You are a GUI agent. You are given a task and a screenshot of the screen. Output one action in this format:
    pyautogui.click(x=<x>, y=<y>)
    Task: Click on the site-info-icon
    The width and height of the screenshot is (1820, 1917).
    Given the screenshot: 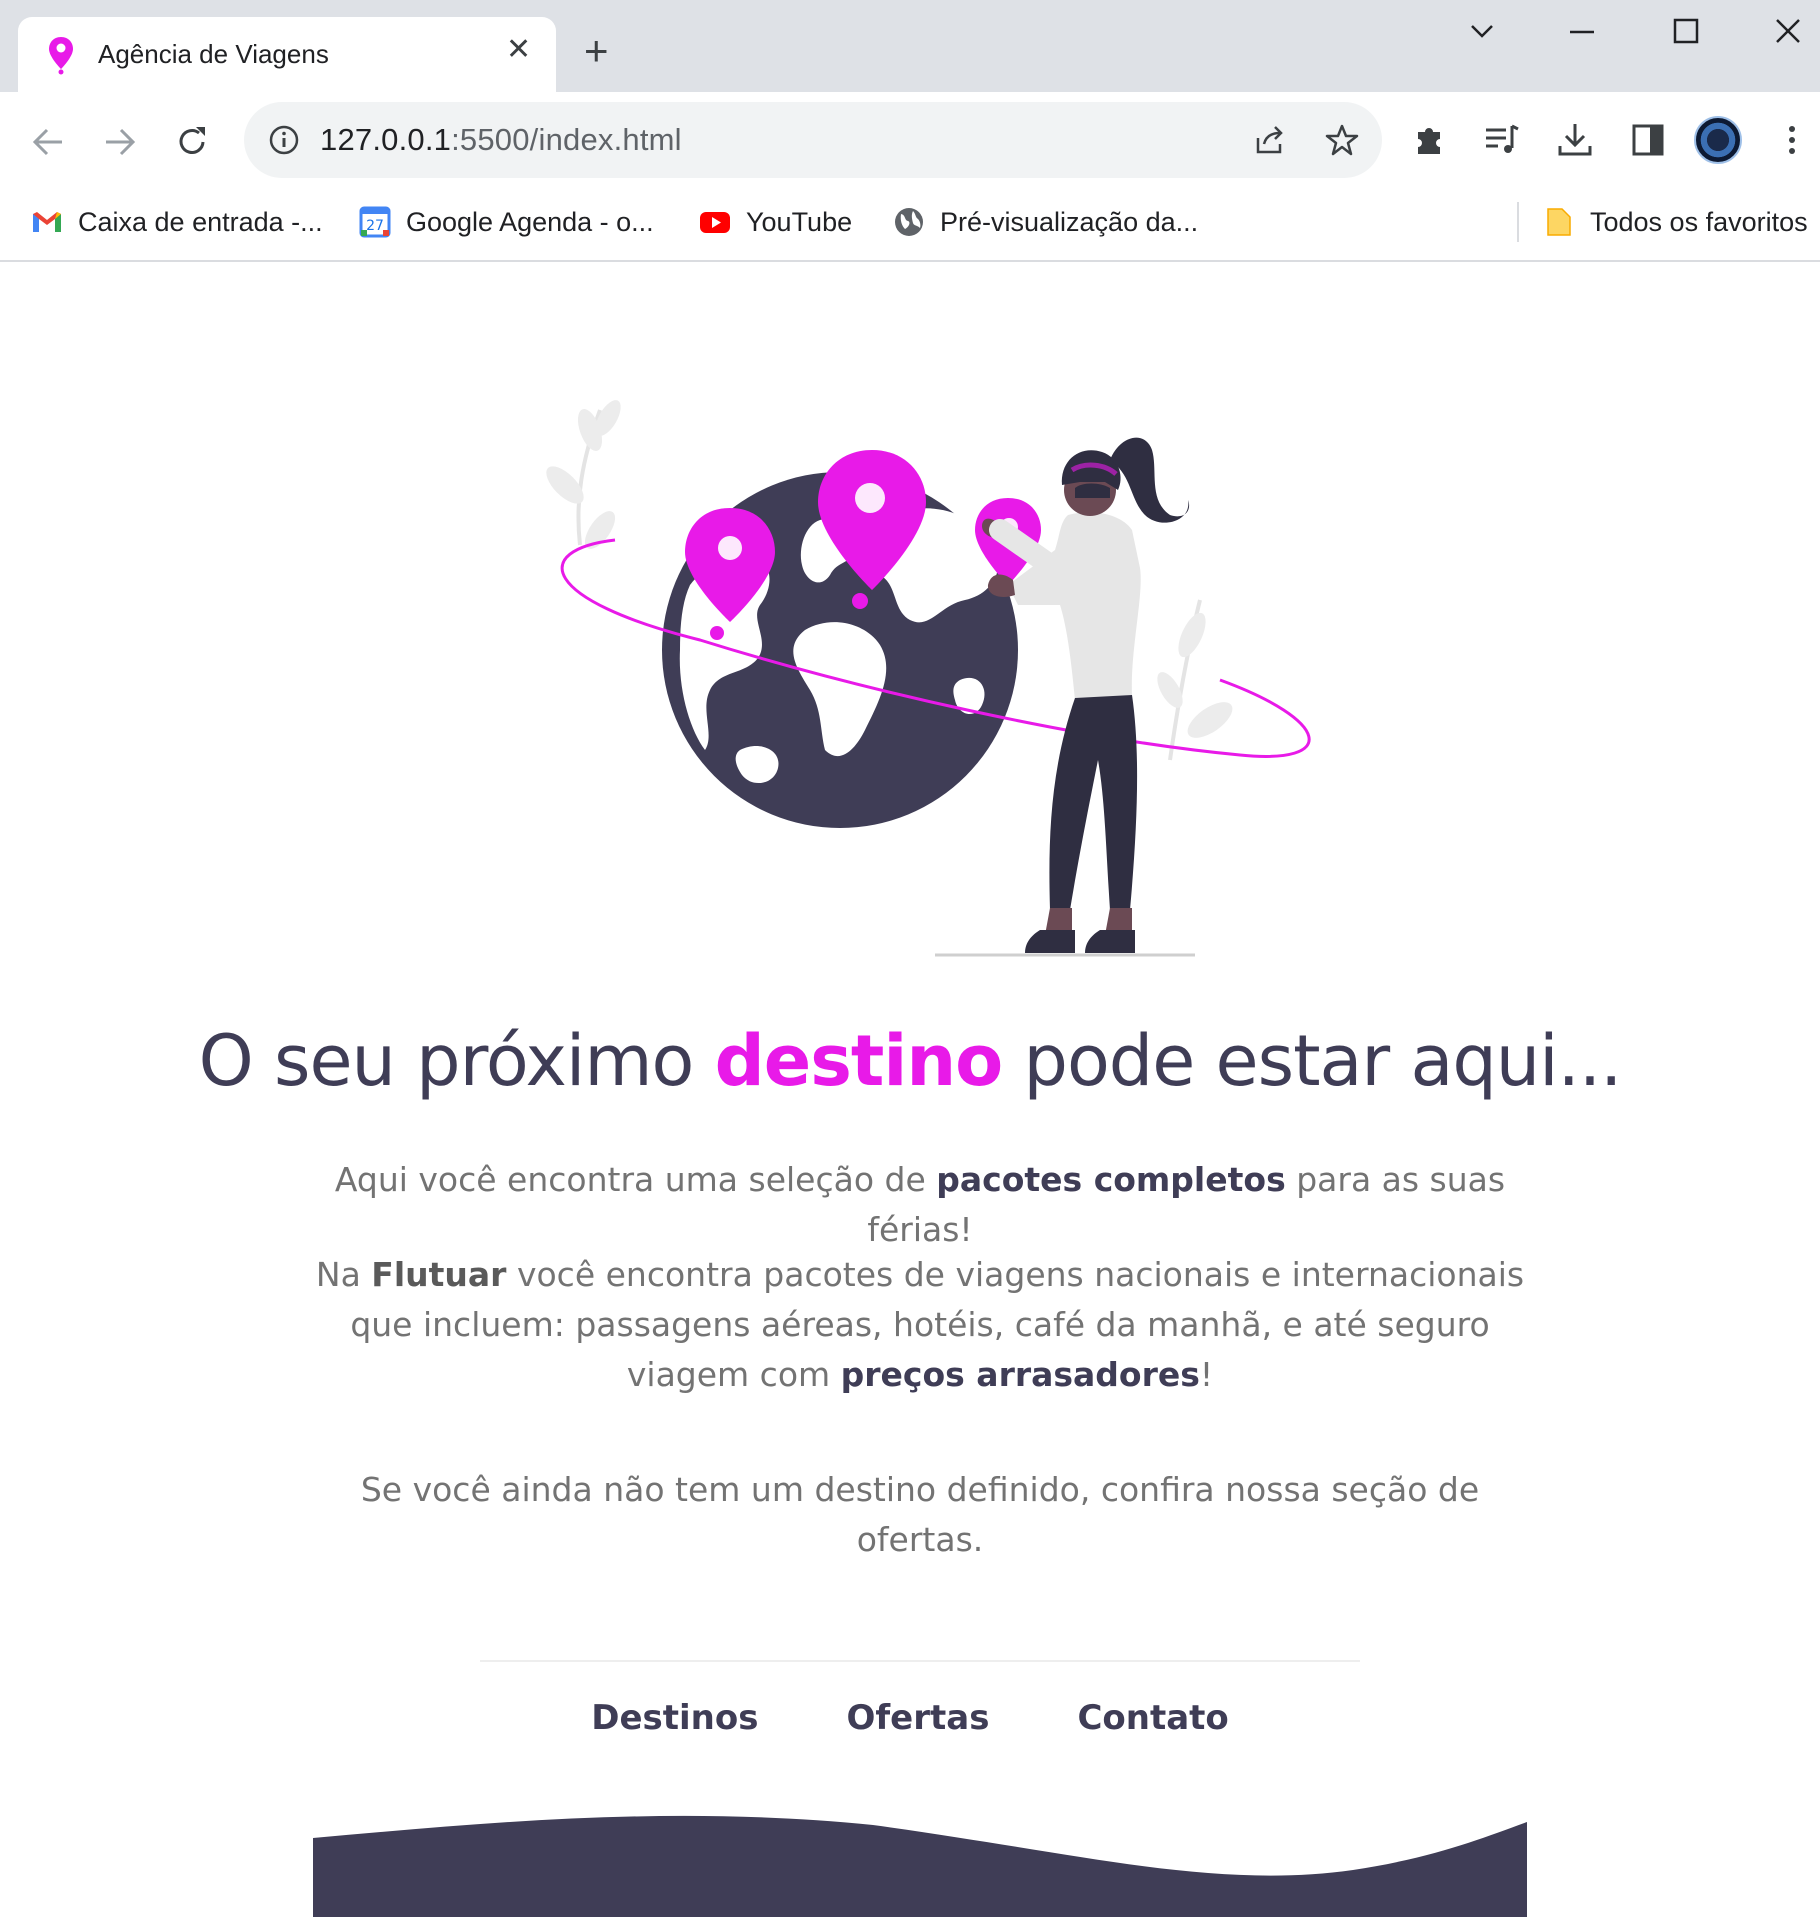 What is the action you would take?
    pyautogui.click(x=284, y=140)
    